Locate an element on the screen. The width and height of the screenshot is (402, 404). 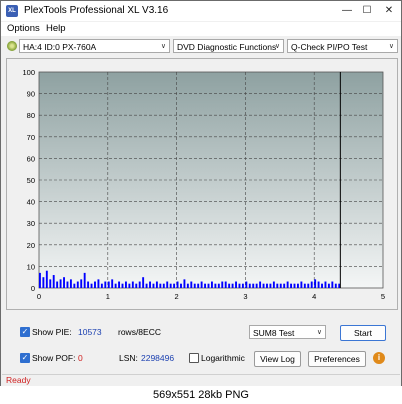
x-tick-label: 5 is located at coordinates (383, 296).